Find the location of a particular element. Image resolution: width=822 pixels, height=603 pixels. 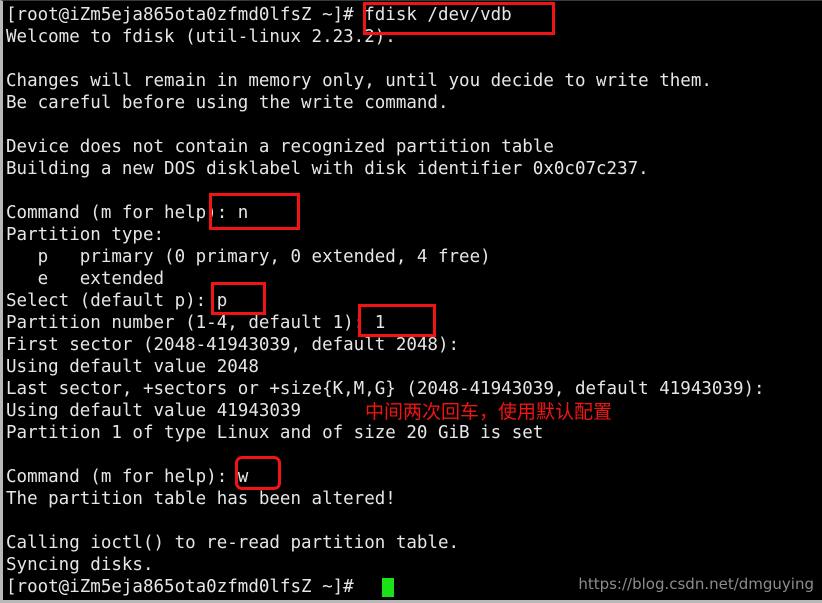

terminal-cursor is located at coordinates (388, 587).